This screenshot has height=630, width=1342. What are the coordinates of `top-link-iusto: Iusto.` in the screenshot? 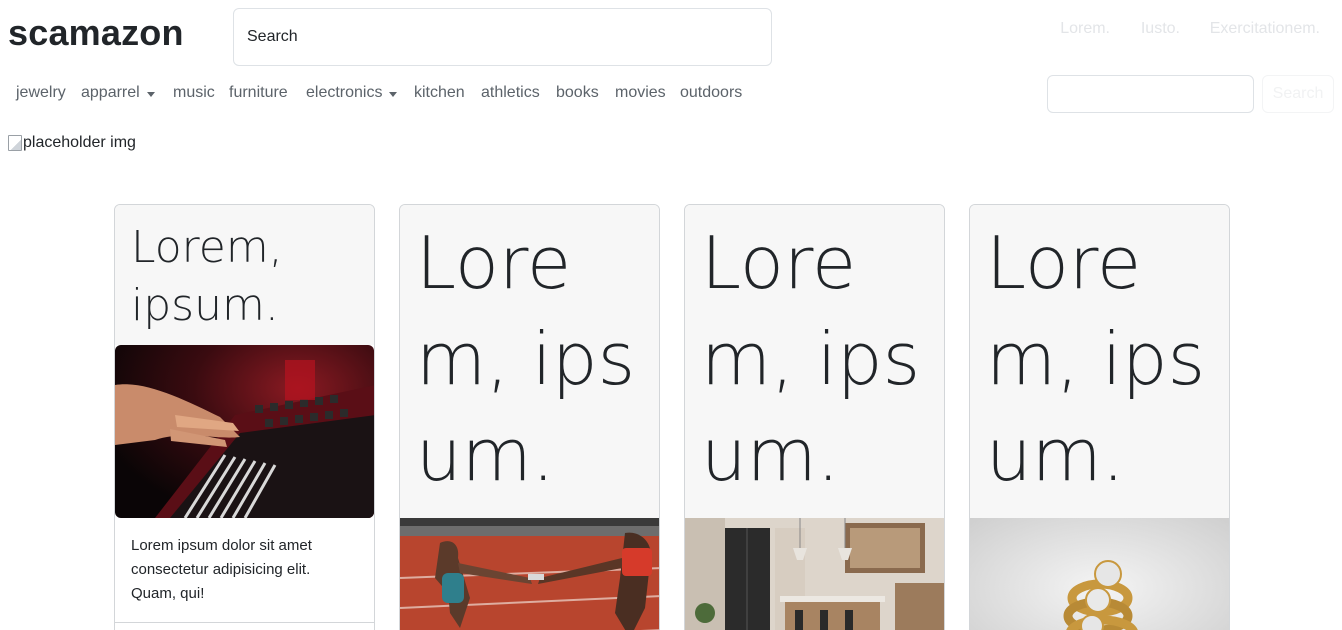 It's located at (1160, 29).